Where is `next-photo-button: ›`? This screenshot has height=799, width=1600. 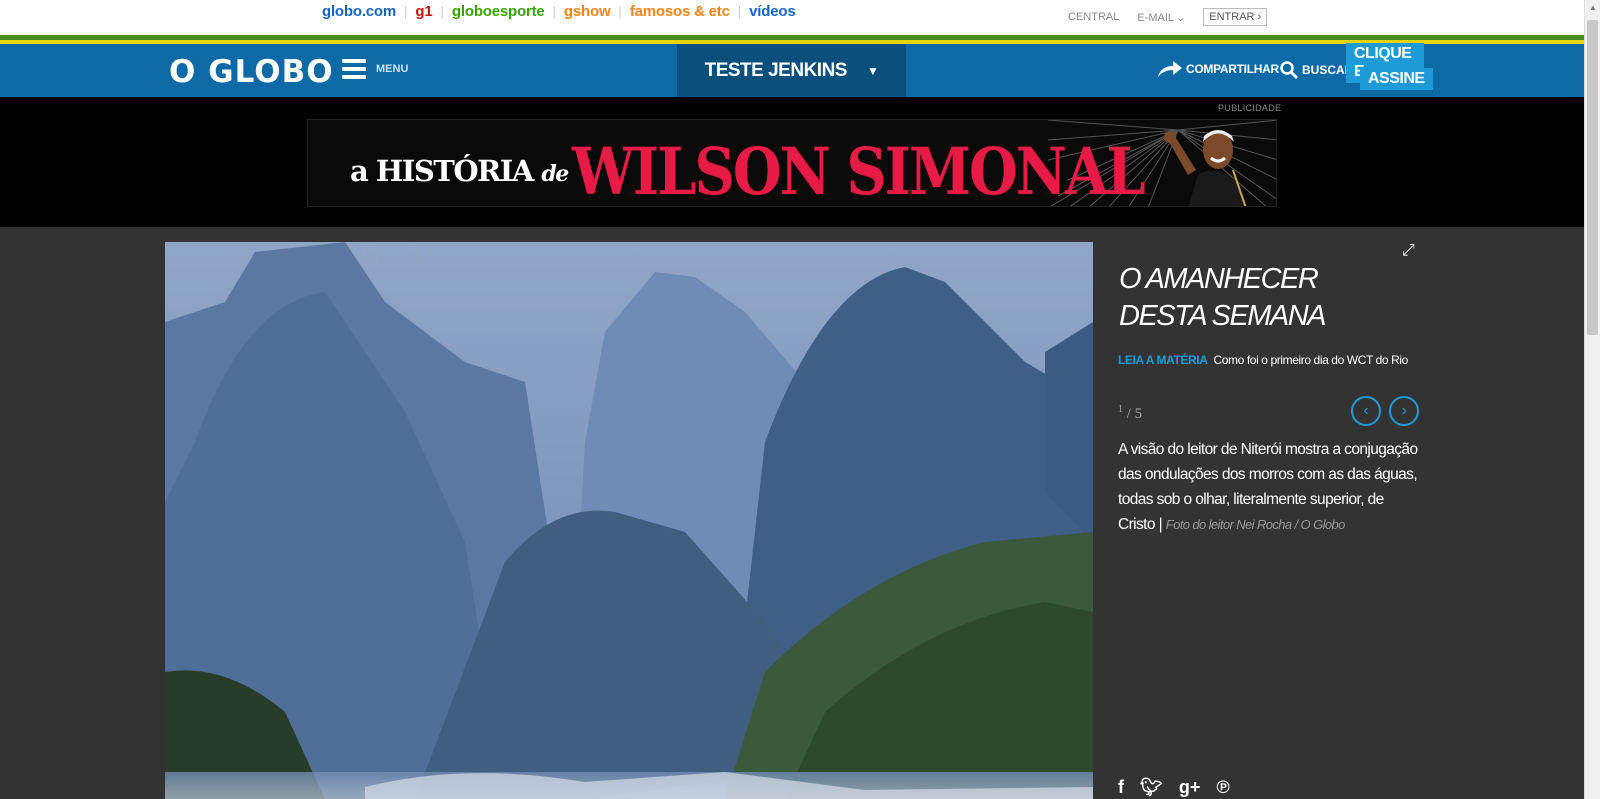
next-photo-button: › is located at coordinates (1404, 411).